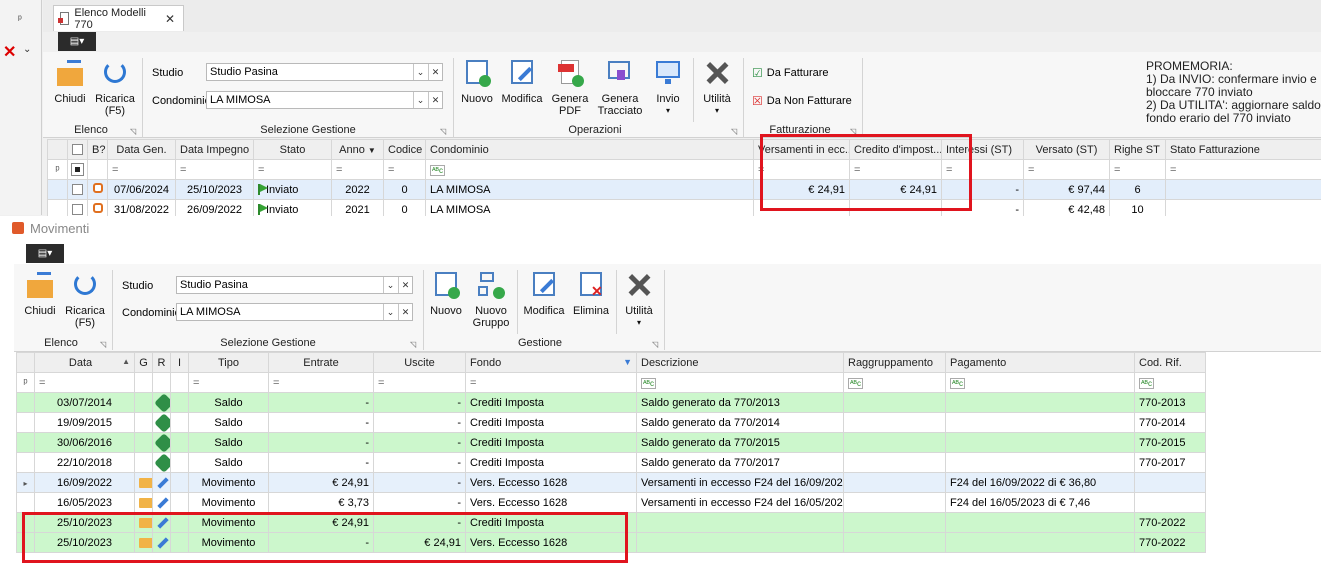 The image size is (1321, 566). Describe the element at coordinates (77, 189) in the screenshot. I see `row-checkbox` at that location.